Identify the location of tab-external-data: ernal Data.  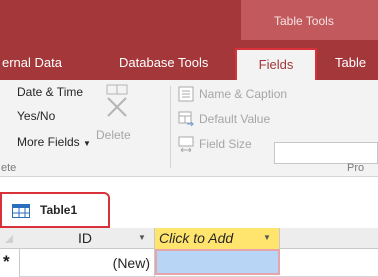
(32, 62).